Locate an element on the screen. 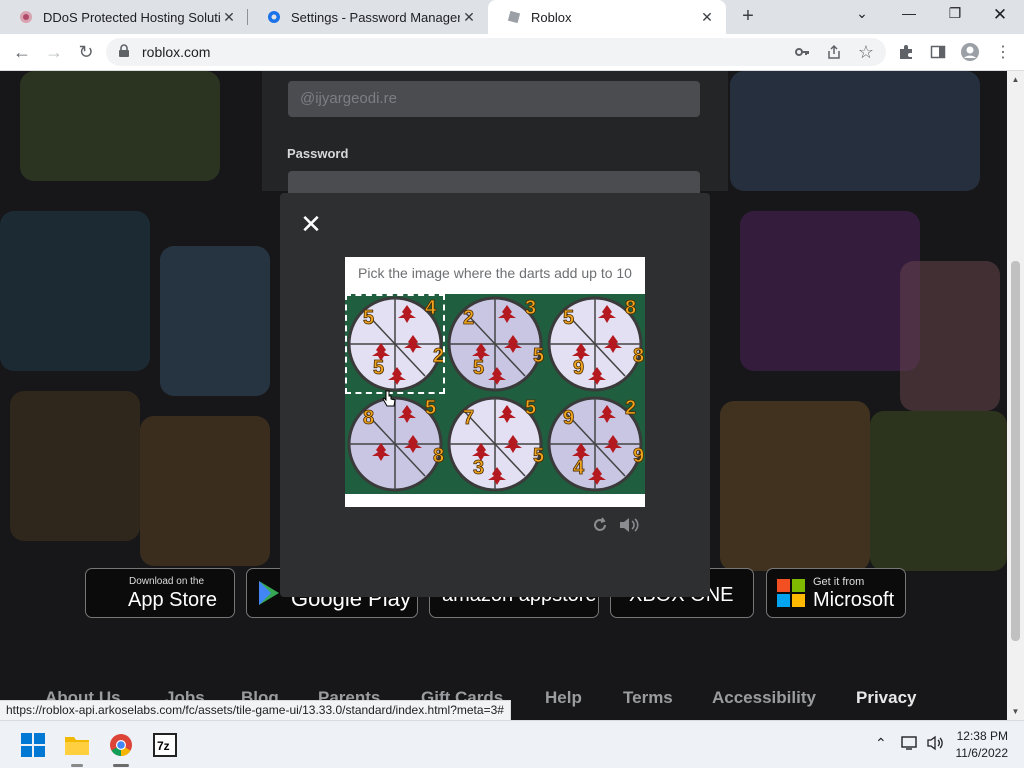 This screenshot has height=768, width=1024. restore-icon: ❐ is located at coordinates (955, 15).